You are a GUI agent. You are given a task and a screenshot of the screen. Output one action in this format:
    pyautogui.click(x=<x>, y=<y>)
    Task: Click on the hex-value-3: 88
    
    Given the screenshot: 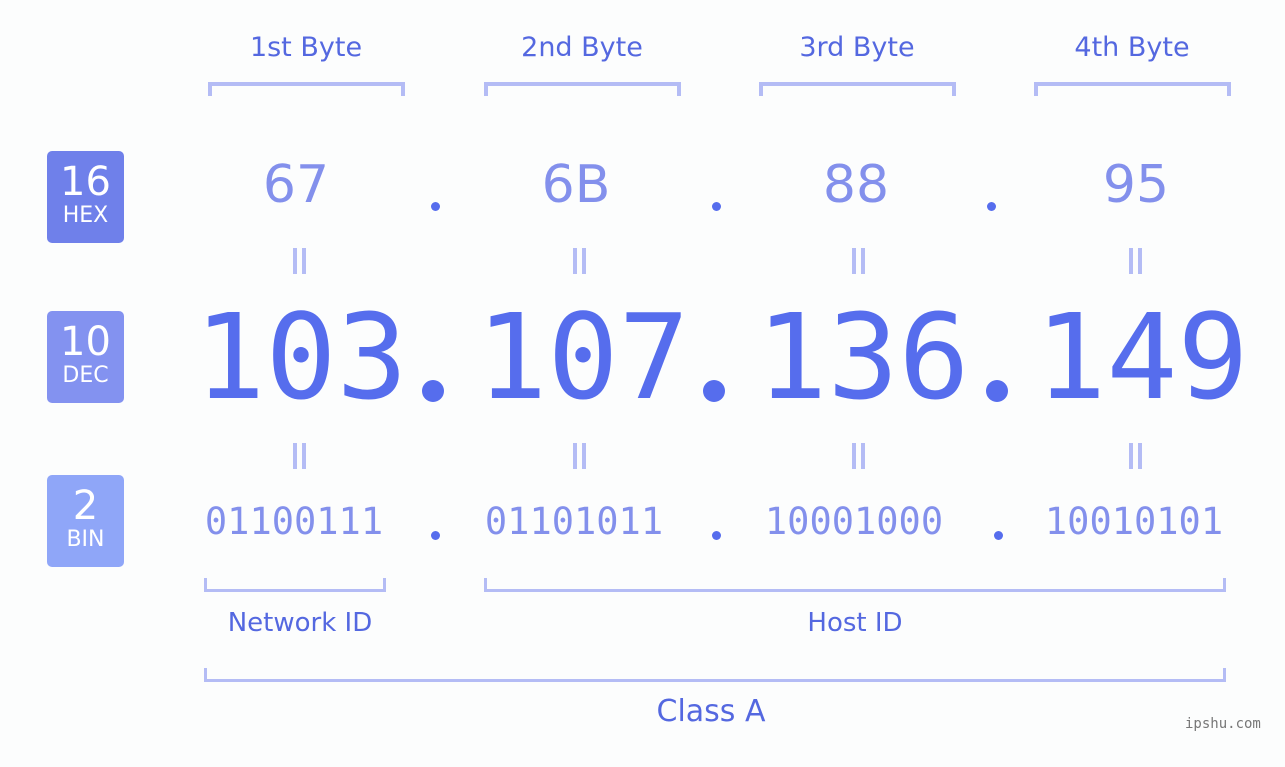 What is the action you would take?
    pyautogui.click(x=856, y=185)
    